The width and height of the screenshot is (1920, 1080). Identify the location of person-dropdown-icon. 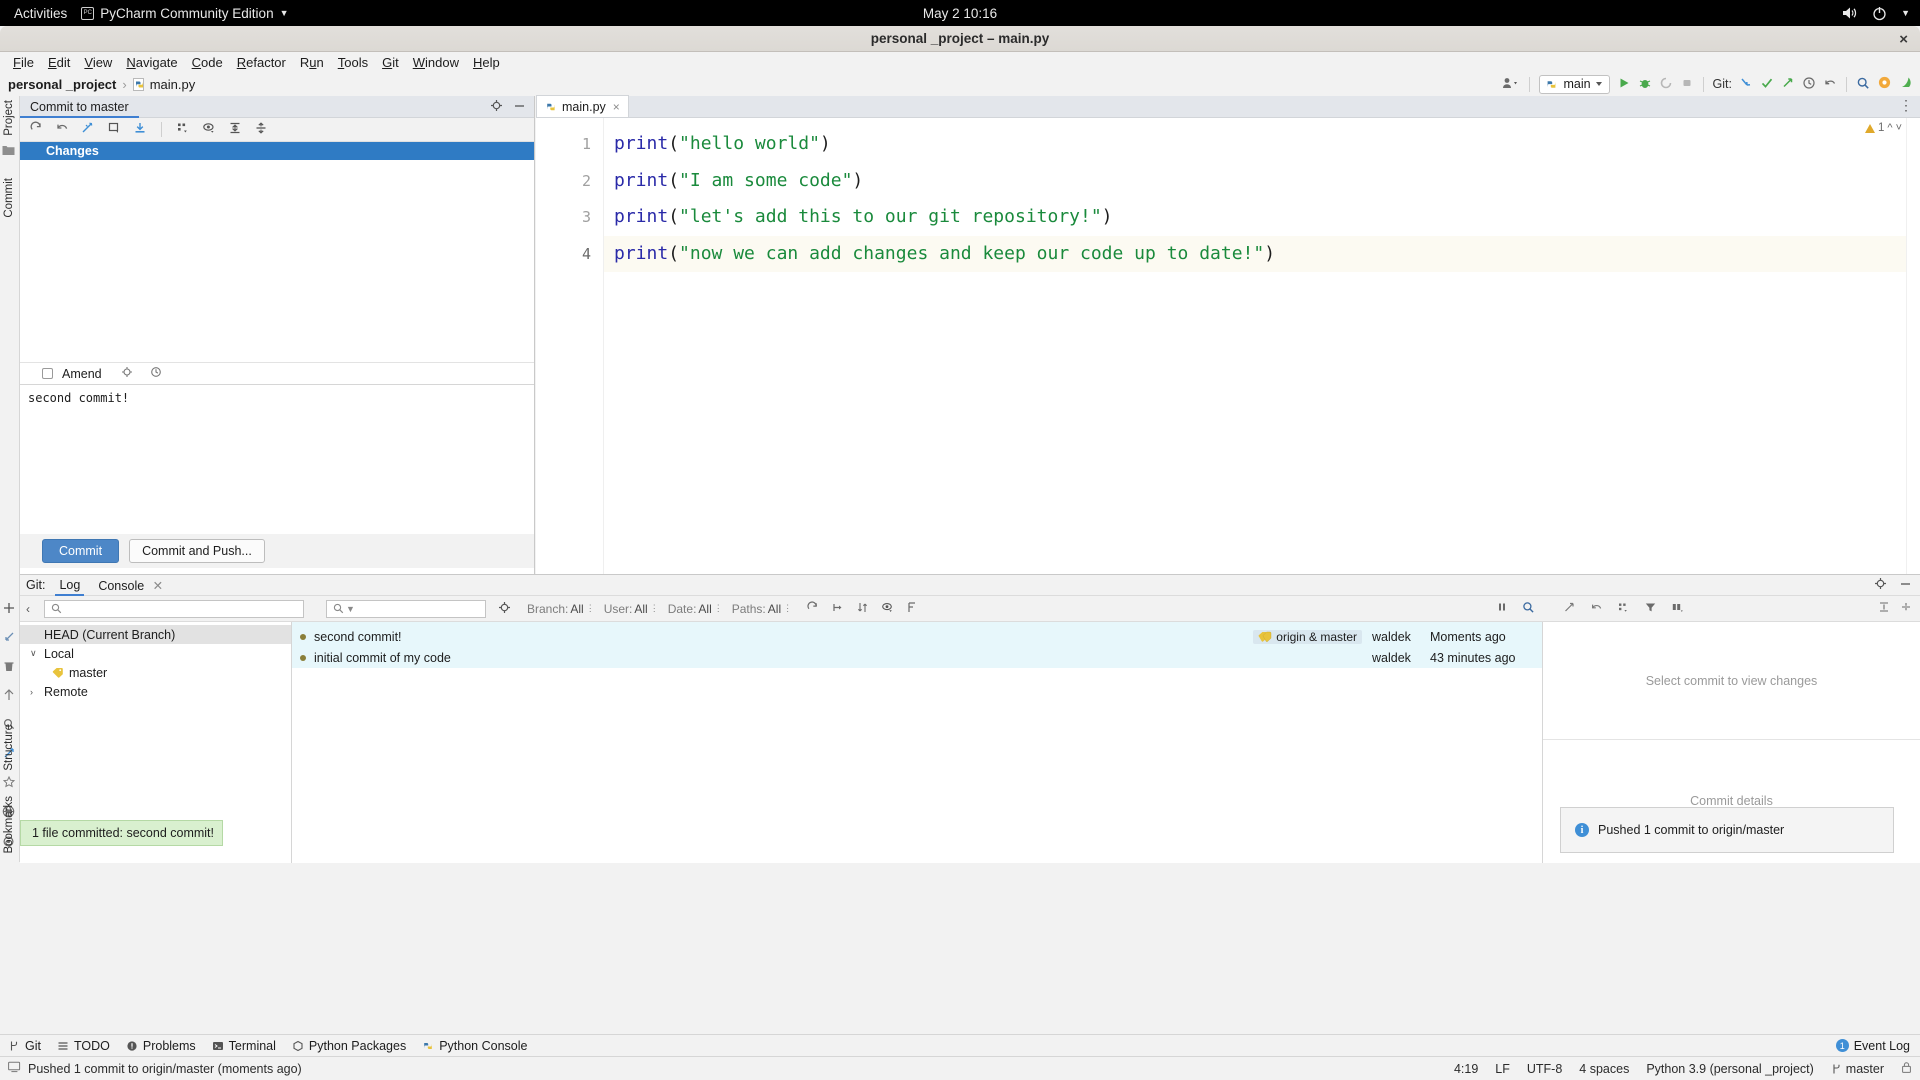
(1511, 84).